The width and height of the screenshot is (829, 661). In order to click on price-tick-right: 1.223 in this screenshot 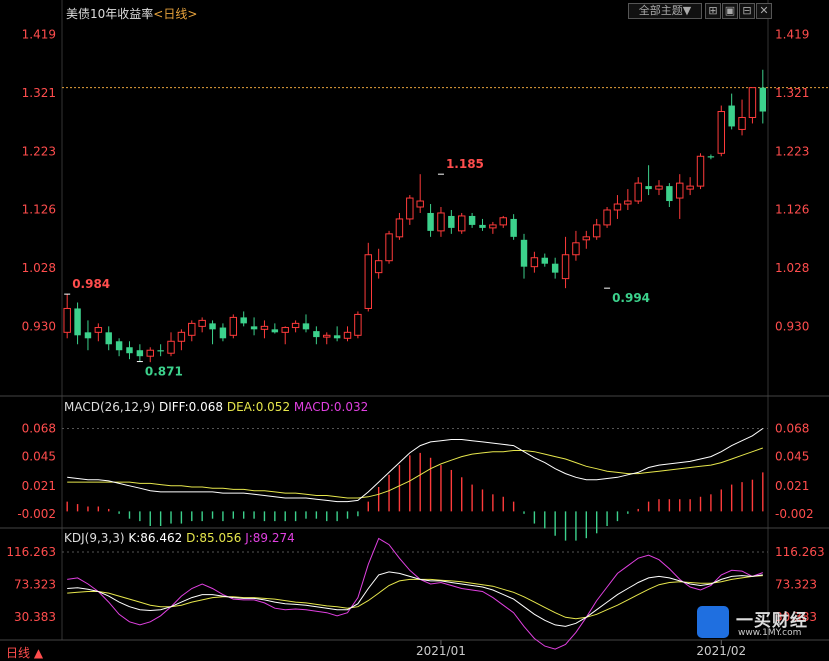, I will do `click(792, 152)`.